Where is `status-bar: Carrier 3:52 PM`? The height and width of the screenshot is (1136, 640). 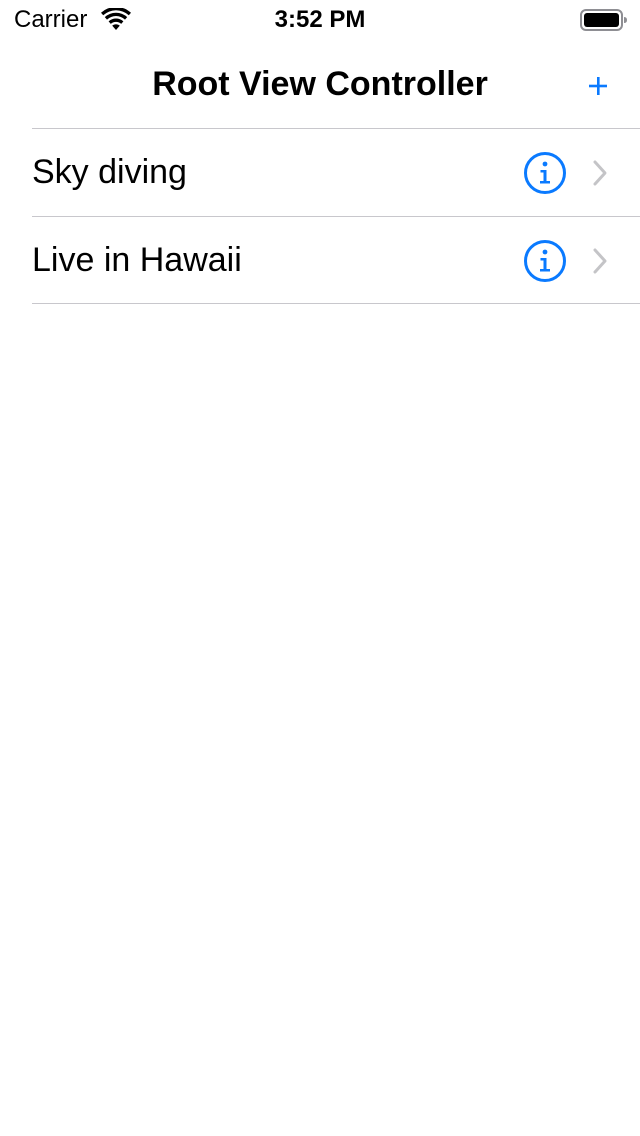 status-bar: Carrier 3:52 PM is located at coordinates (320, 20).